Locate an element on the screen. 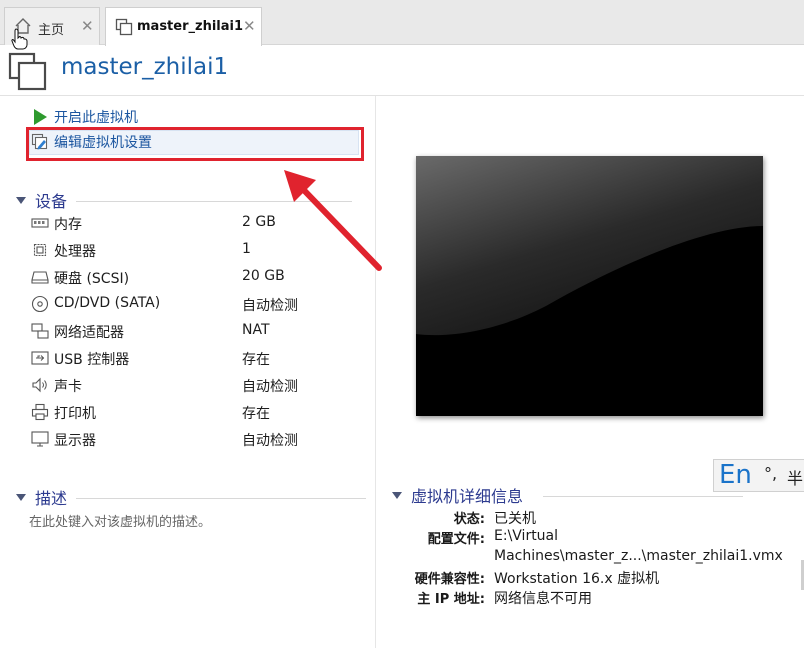 This screenshot has width=804, height=648. speaker-icon is located at coordinates (39, 385).